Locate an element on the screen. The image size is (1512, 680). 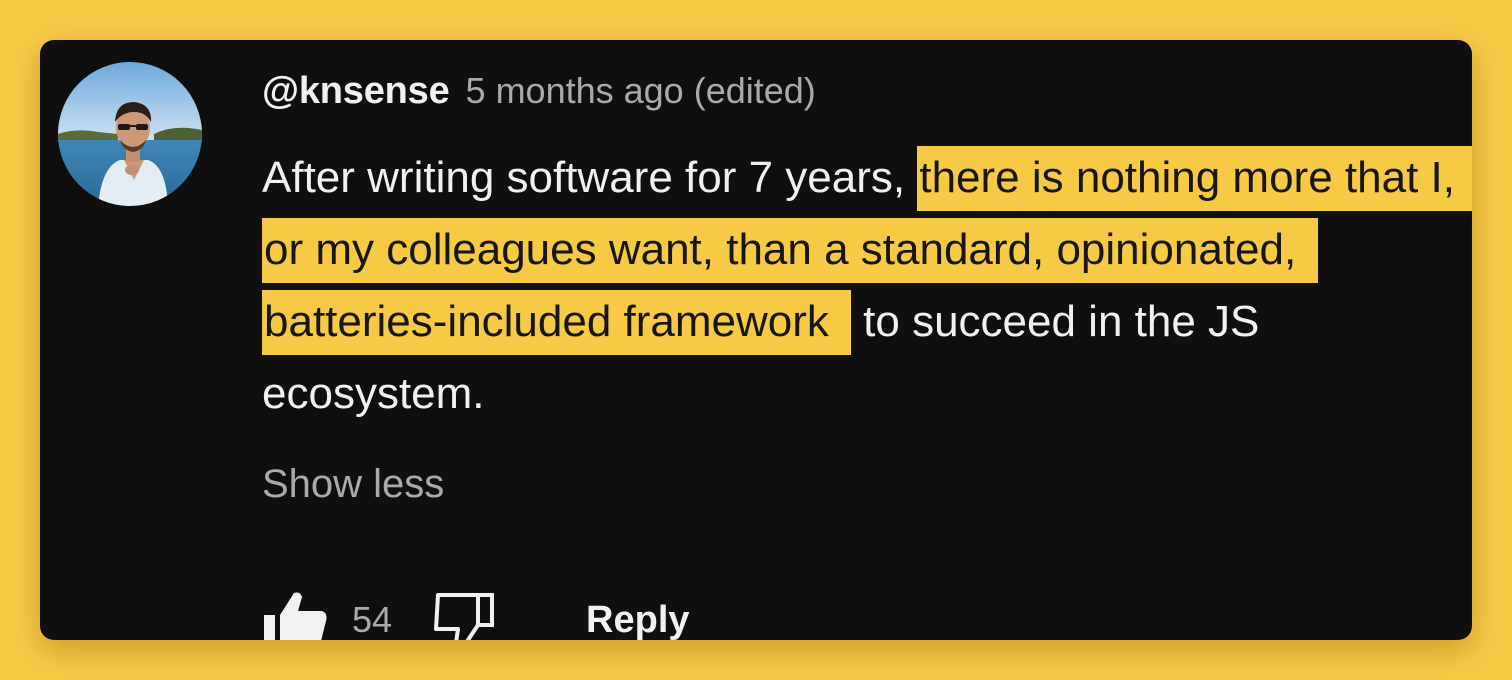
show-less-button: Show less is located at coordinates (353, 484).